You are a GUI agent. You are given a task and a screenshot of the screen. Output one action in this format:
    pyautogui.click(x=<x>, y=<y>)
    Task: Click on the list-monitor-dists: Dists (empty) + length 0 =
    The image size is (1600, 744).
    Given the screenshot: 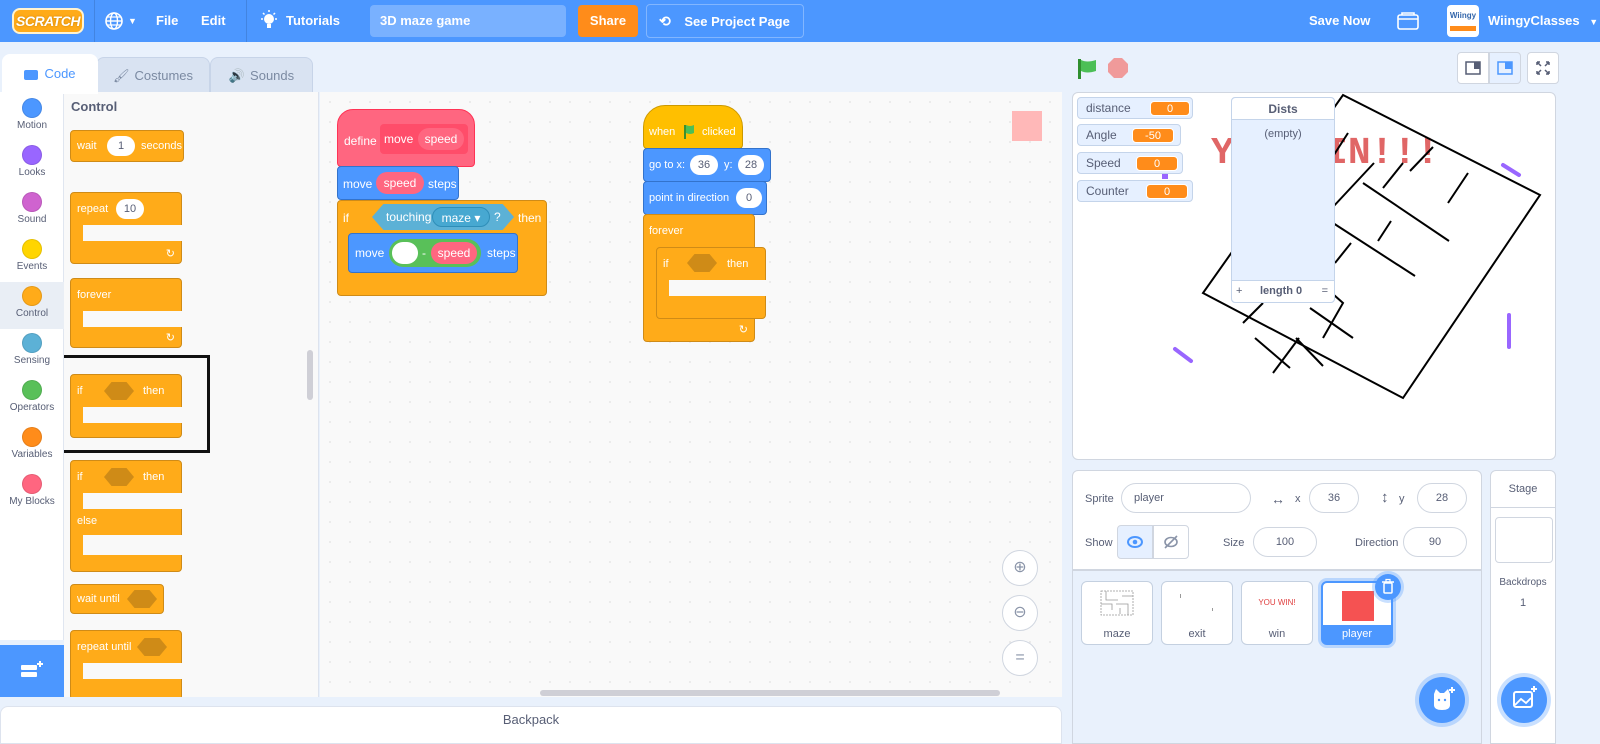 What is the action you would take?
    pyautogui.click(x=1283, y=200)
    